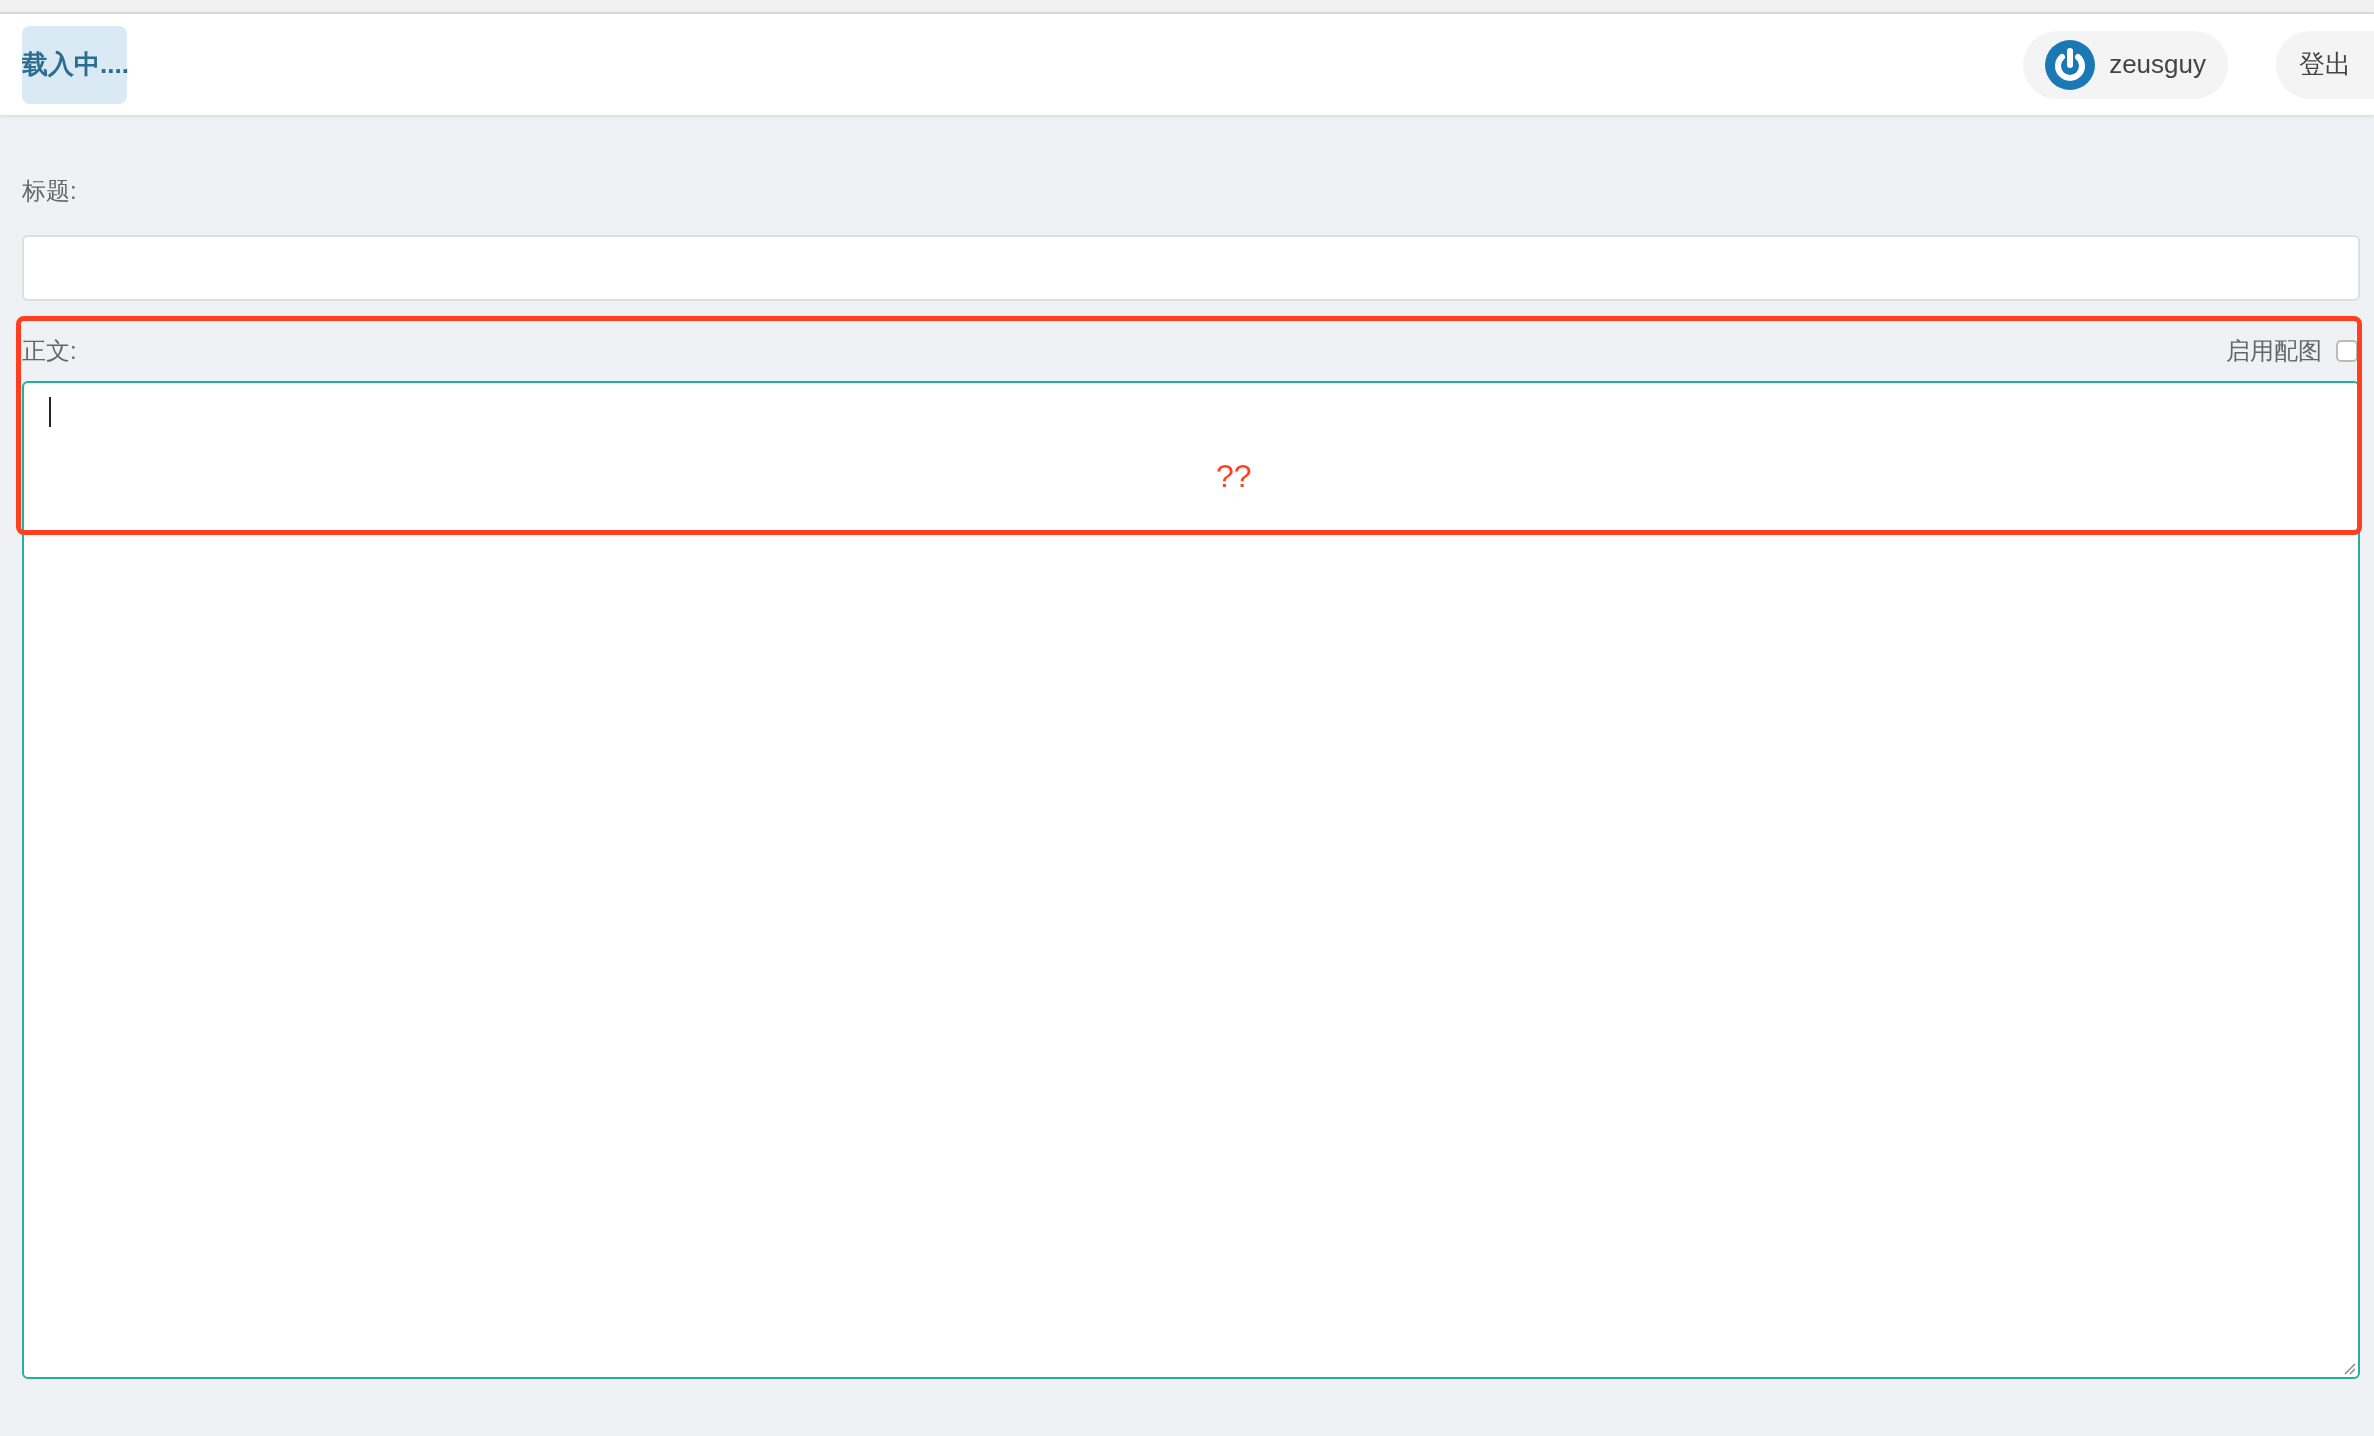  What do you see at coordinates (2070, 64) in the screenshot?
I see `power-icon` at bounding box center [2070, 64].